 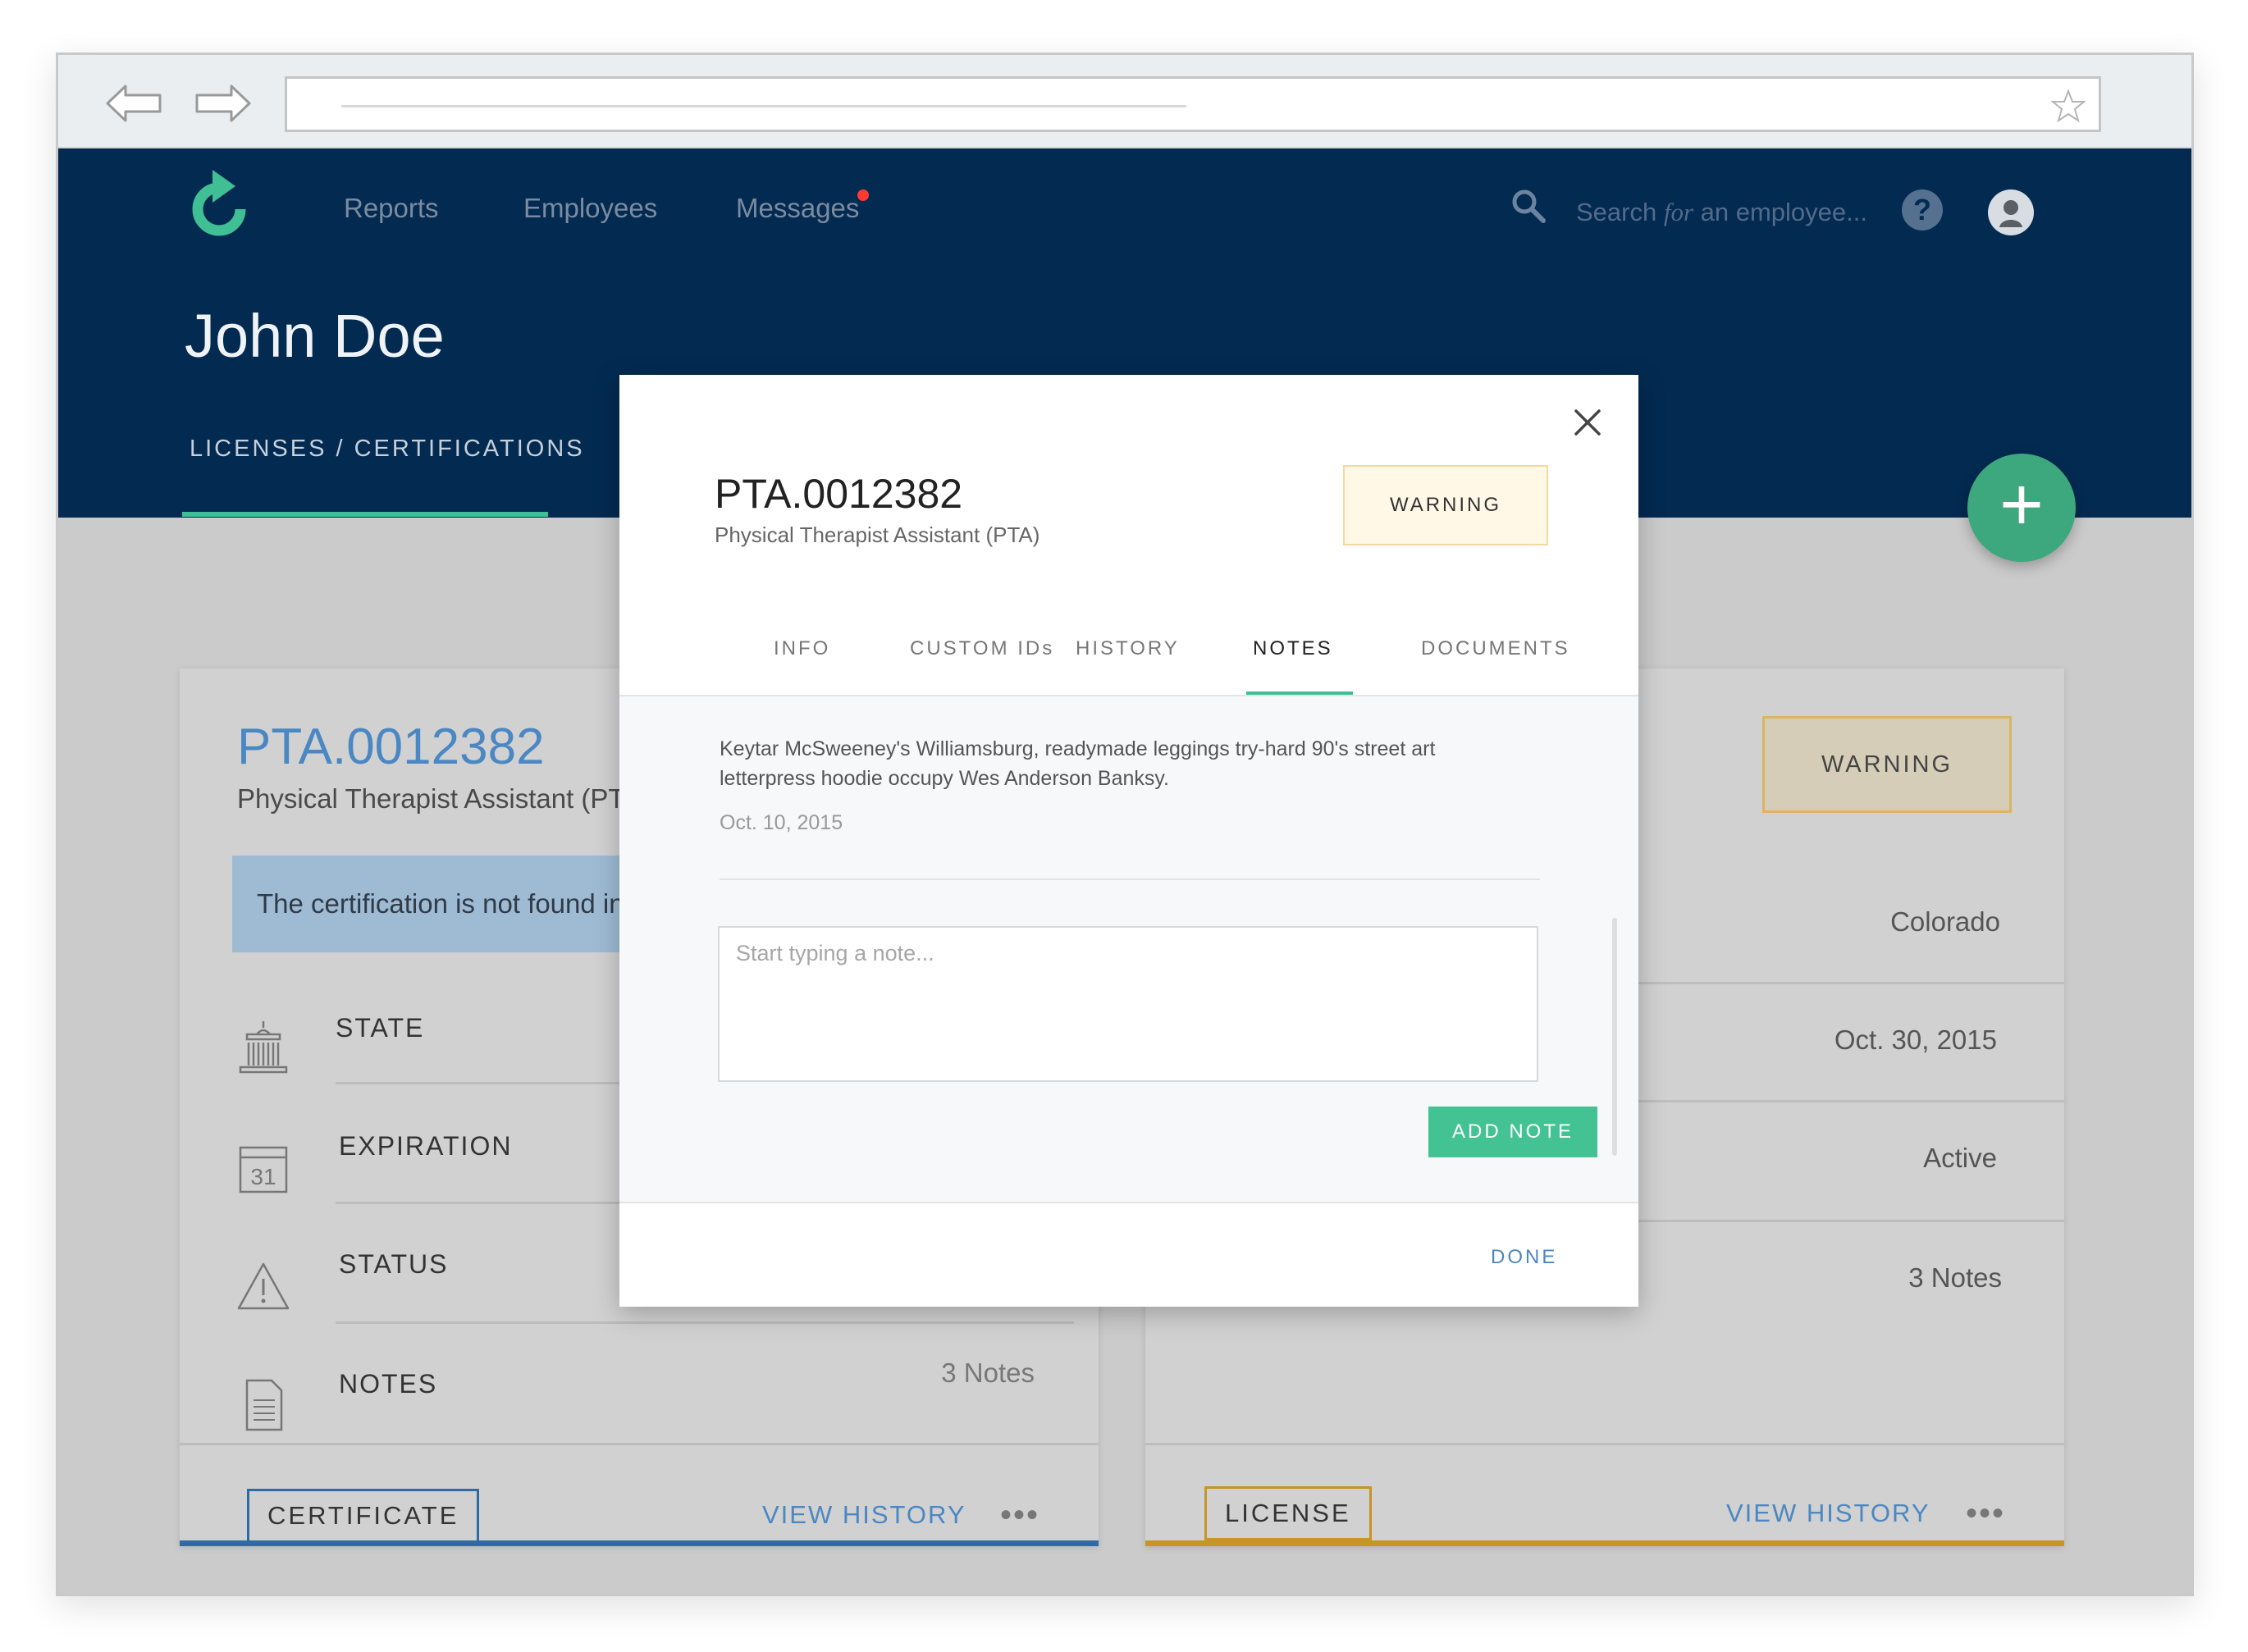 What do you see at coordinates (263, 1176) in the screenshot?
I see `calendar-day: 31` at bounding box center [263, 1176].